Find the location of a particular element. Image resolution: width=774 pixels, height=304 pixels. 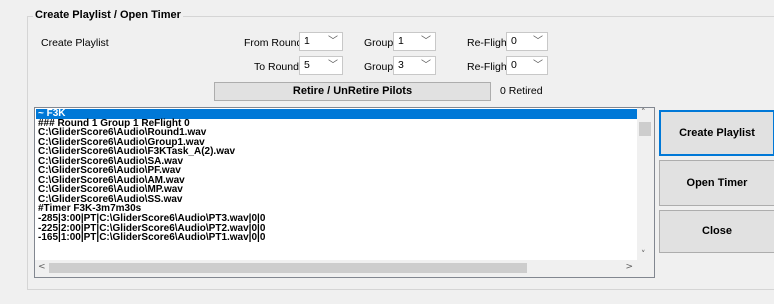

to-round-label: To Round is located at coordinates (276, 67).